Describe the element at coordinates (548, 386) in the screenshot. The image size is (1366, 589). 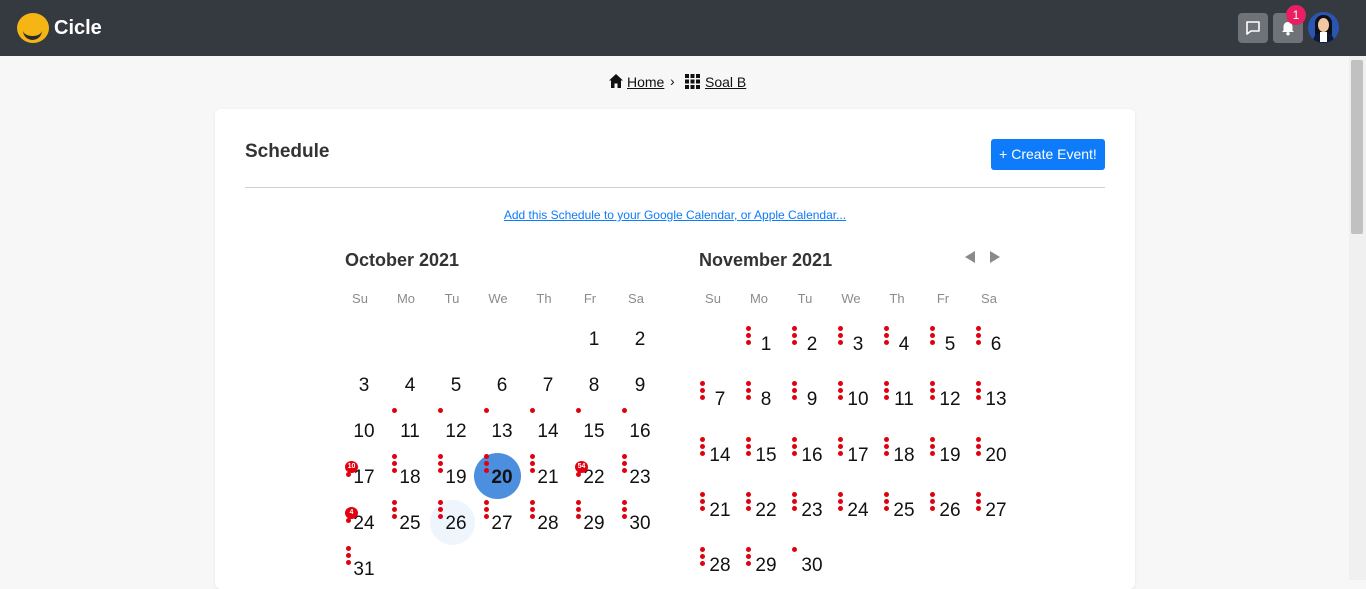
I see `october-day-7: 7` at that location.